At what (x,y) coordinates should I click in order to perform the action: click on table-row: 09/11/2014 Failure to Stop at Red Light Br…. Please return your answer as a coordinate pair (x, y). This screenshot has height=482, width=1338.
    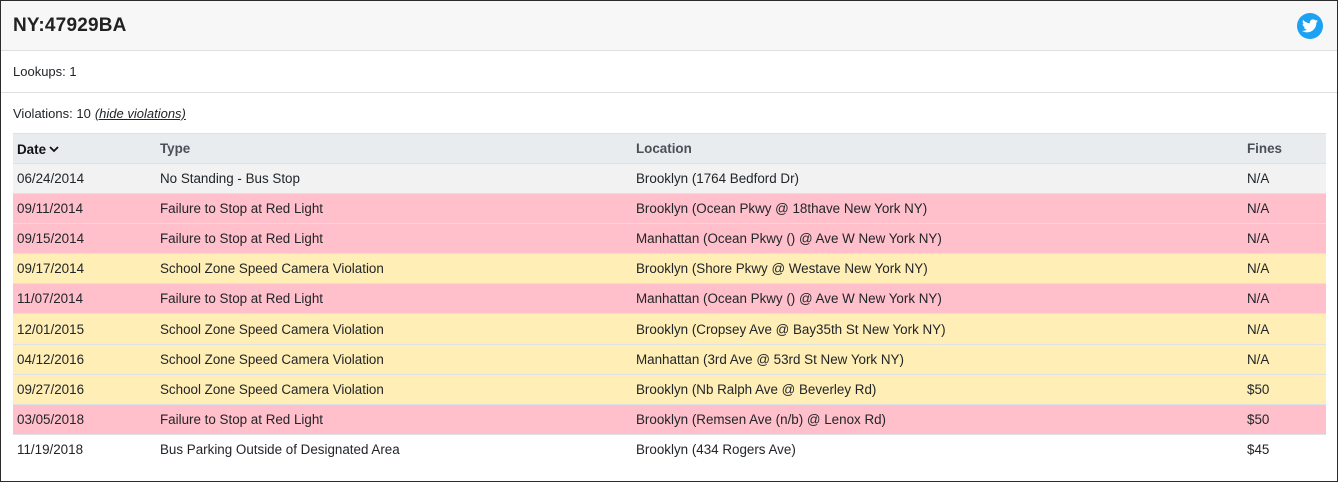
    Looking at the image, I should click on (669, 208).